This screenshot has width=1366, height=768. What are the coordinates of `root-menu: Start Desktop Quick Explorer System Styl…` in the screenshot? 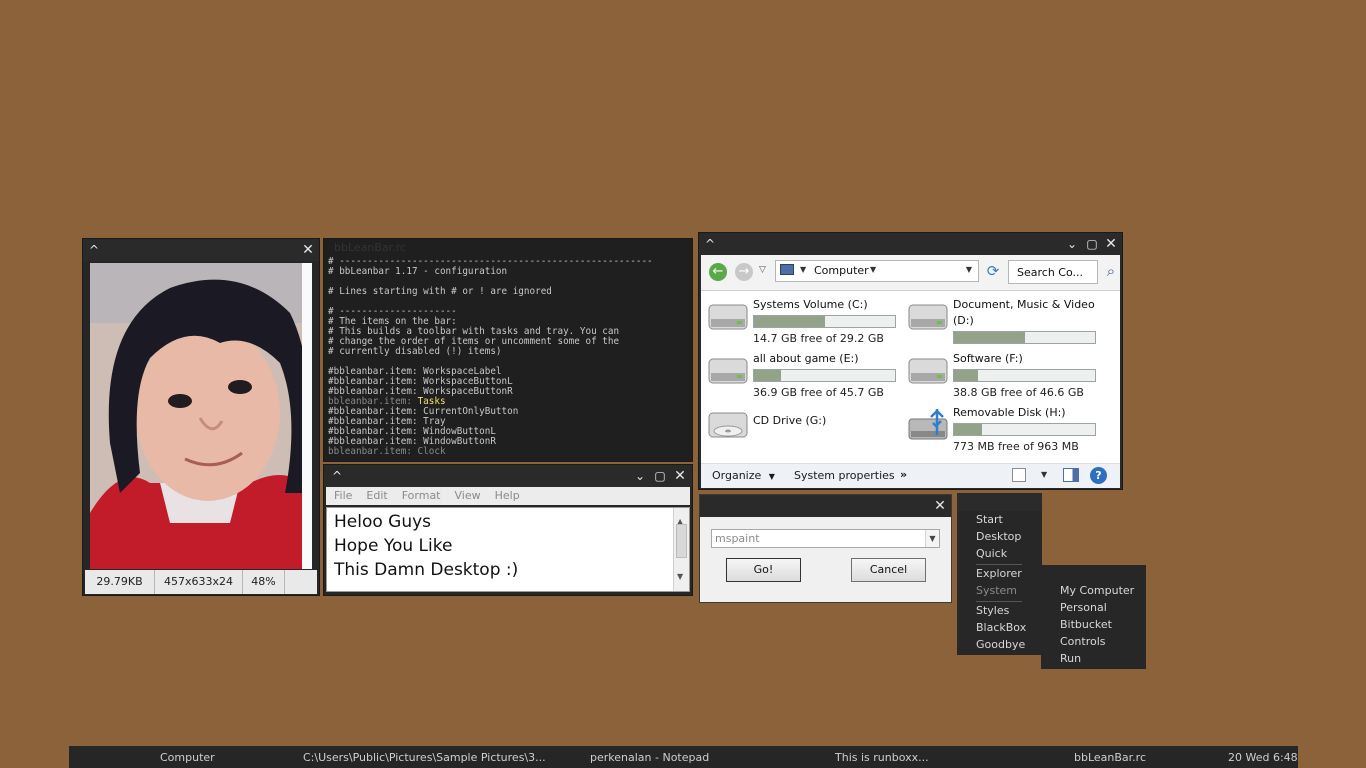 It's located at (999, 574).